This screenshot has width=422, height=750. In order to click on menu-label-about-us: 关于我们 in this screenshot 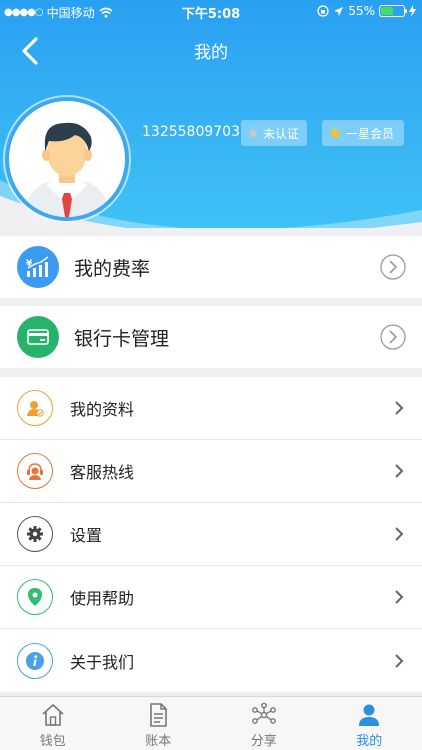, I will do `click(102, 662)`.